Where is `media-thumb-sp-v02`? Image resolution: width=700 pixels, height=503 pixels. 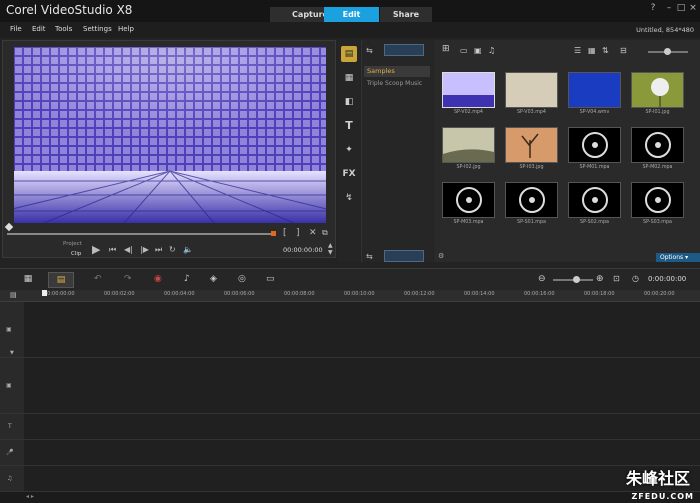 media-thumb-sp-v02 is located at coordinates (468, 90).